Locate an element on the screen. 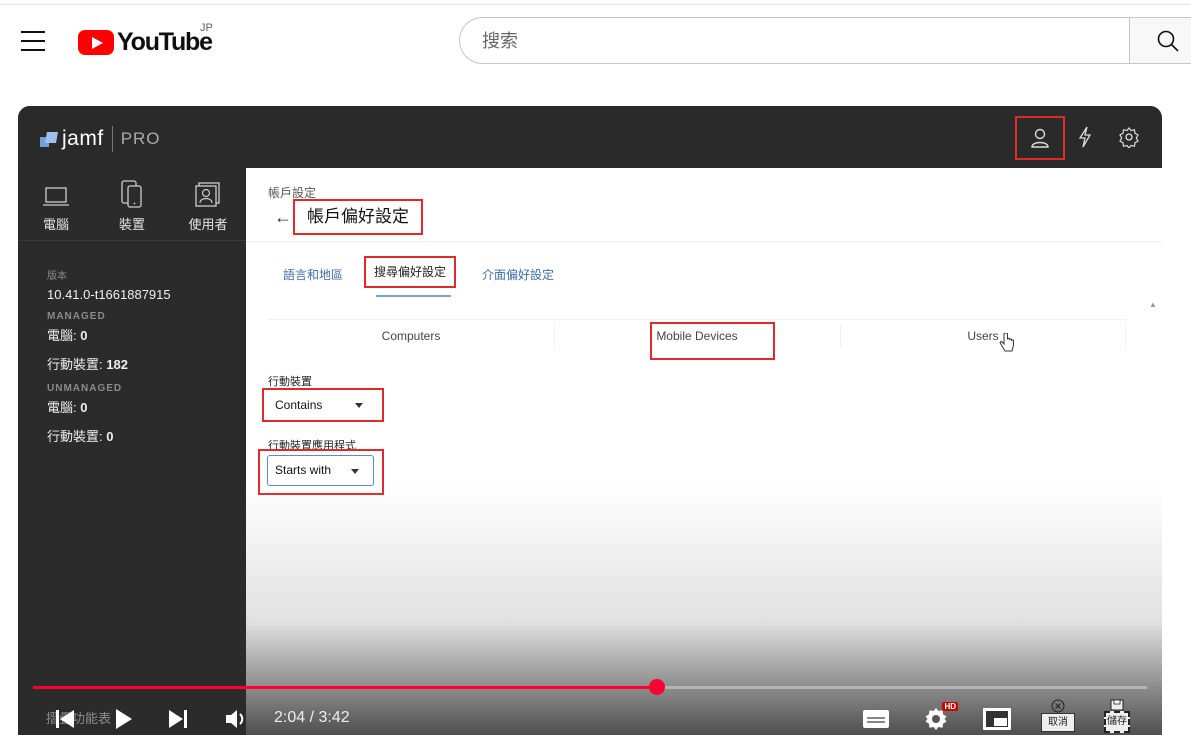  tab-interface-preferences: 介面偏好設定 is located at coordinates (518, 274).